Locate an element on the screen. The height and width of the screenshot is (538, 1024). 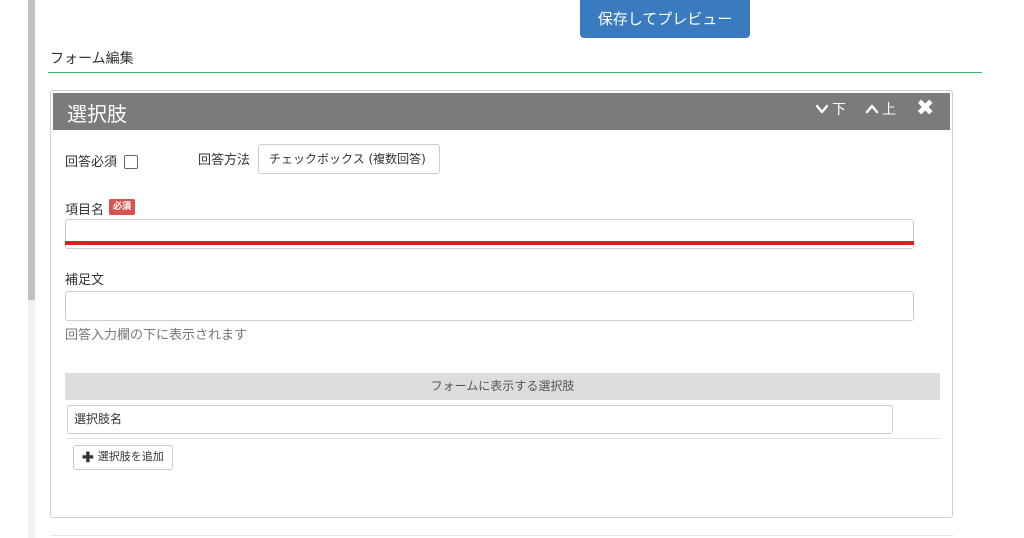
scrollbar-thumb is located at coordinates (31, 150).